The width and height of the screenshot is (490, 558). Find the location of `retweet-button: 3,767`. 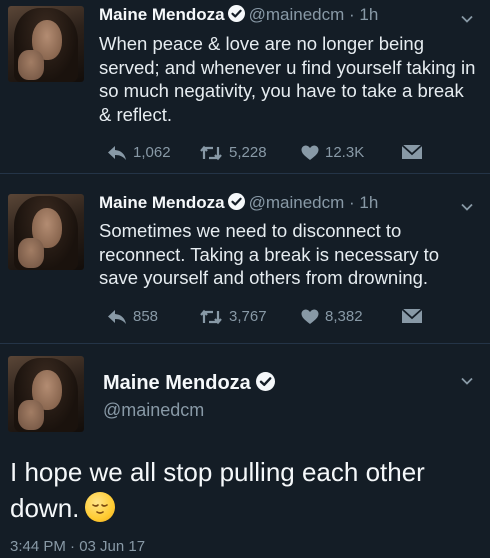

retweet-button: 3,767 is located at coordinates (233, 316).